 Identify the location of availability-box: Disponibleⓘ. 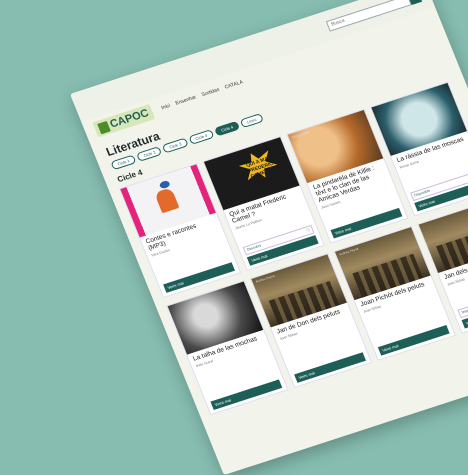
(462, 303).